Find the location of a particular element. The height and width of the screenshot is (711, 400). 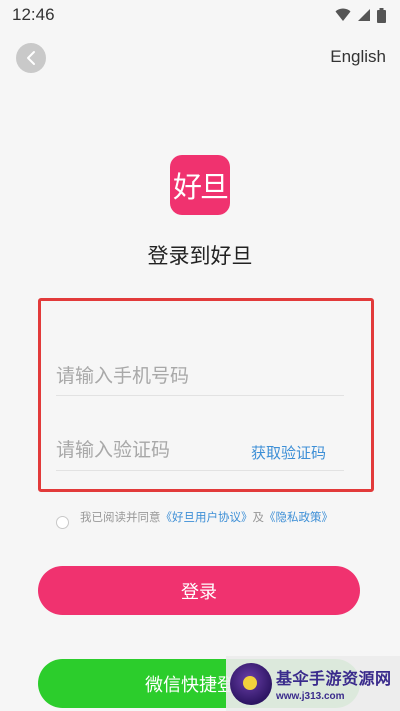

agreement-checkbox is located at coordinates (62, 522).